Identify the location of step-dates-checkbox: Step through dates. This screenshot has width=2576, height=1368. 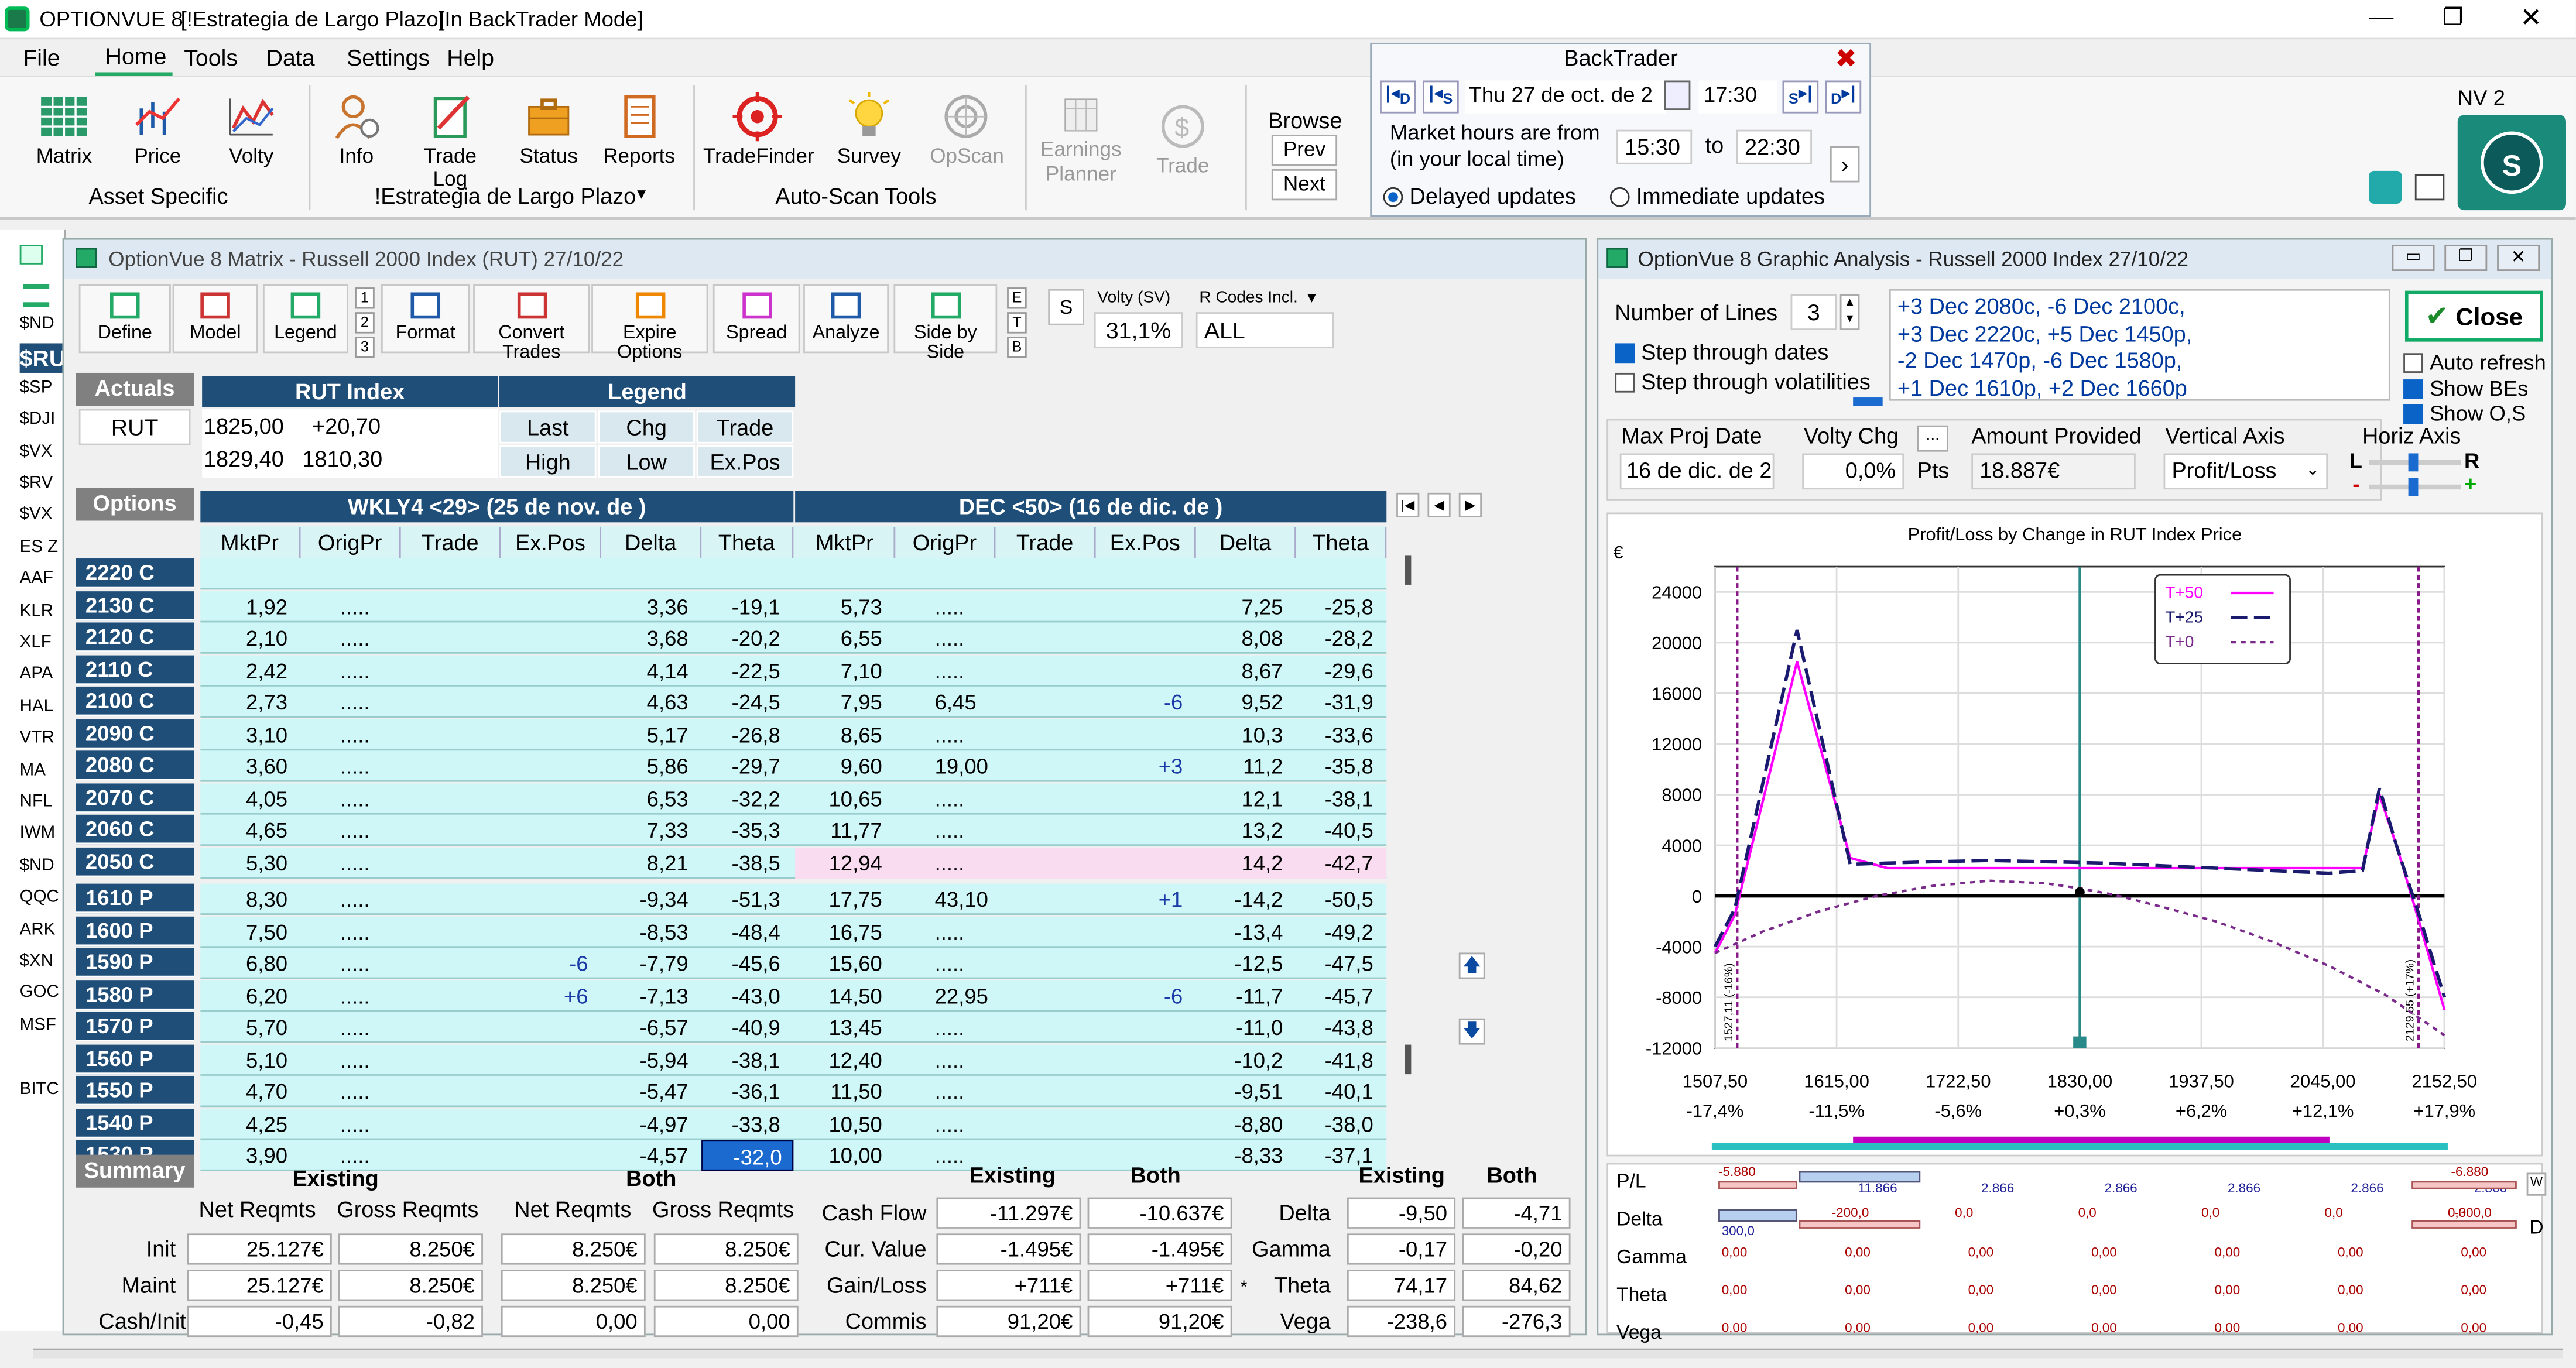
(1721, 352).